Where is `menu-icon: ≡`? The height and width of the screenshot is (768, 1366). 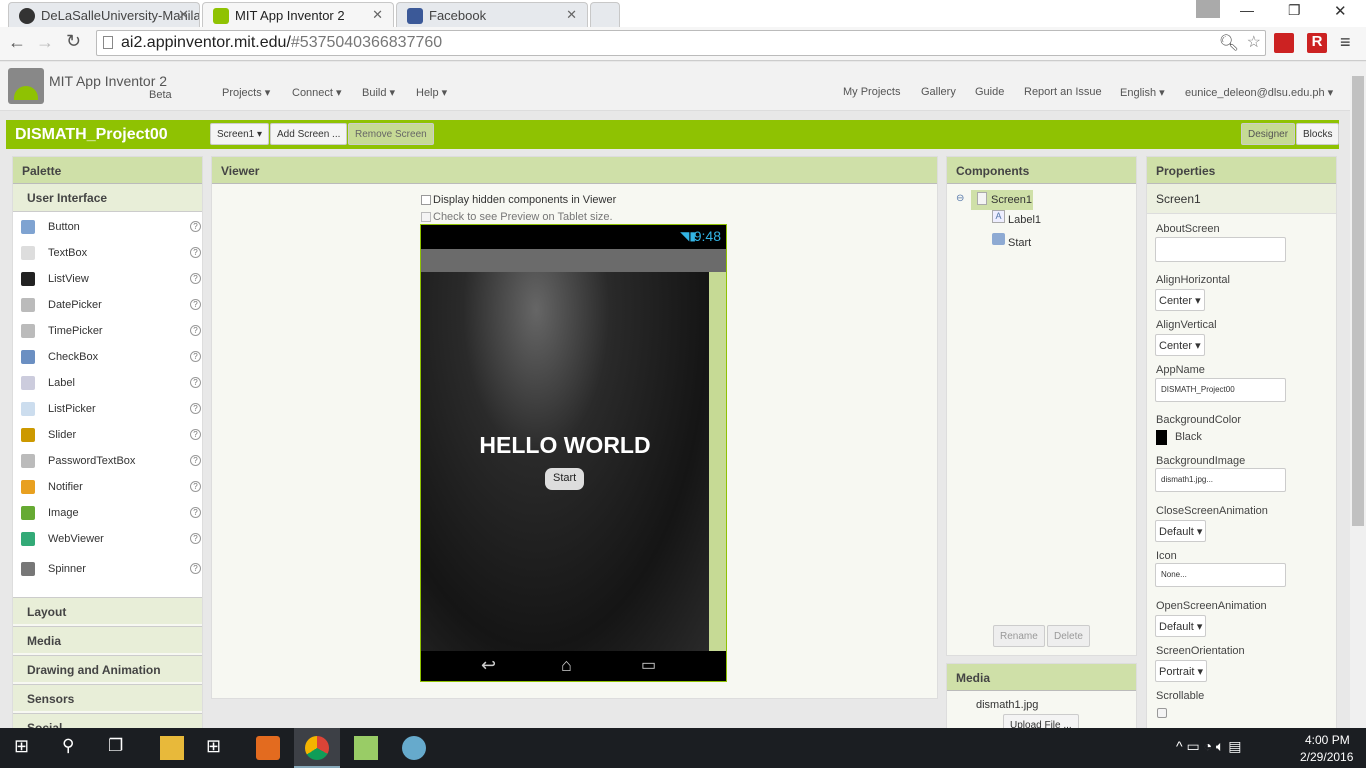 menu-icon: ≡ is located at coordinates (1345, 42).